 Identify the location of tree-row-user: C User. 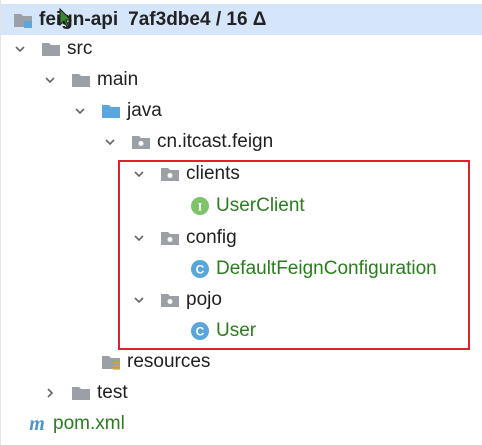
(241, 330).